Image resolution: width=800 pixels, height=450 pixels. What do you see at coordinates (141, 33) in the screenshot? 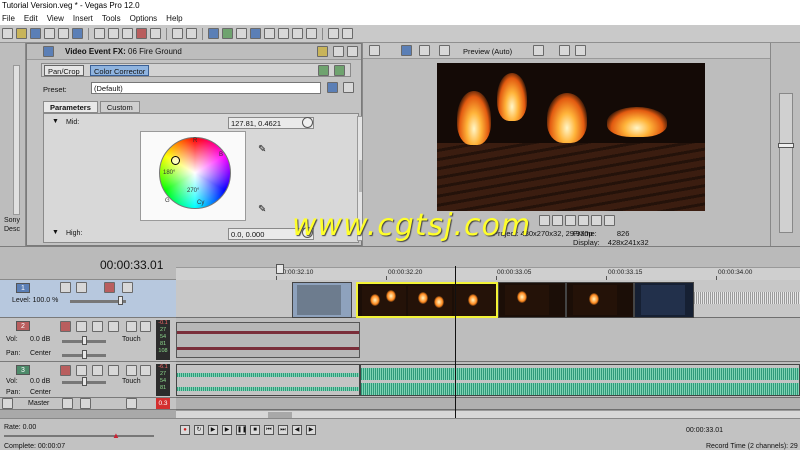
I see `delete-icon` at bounding box center [141, 33].